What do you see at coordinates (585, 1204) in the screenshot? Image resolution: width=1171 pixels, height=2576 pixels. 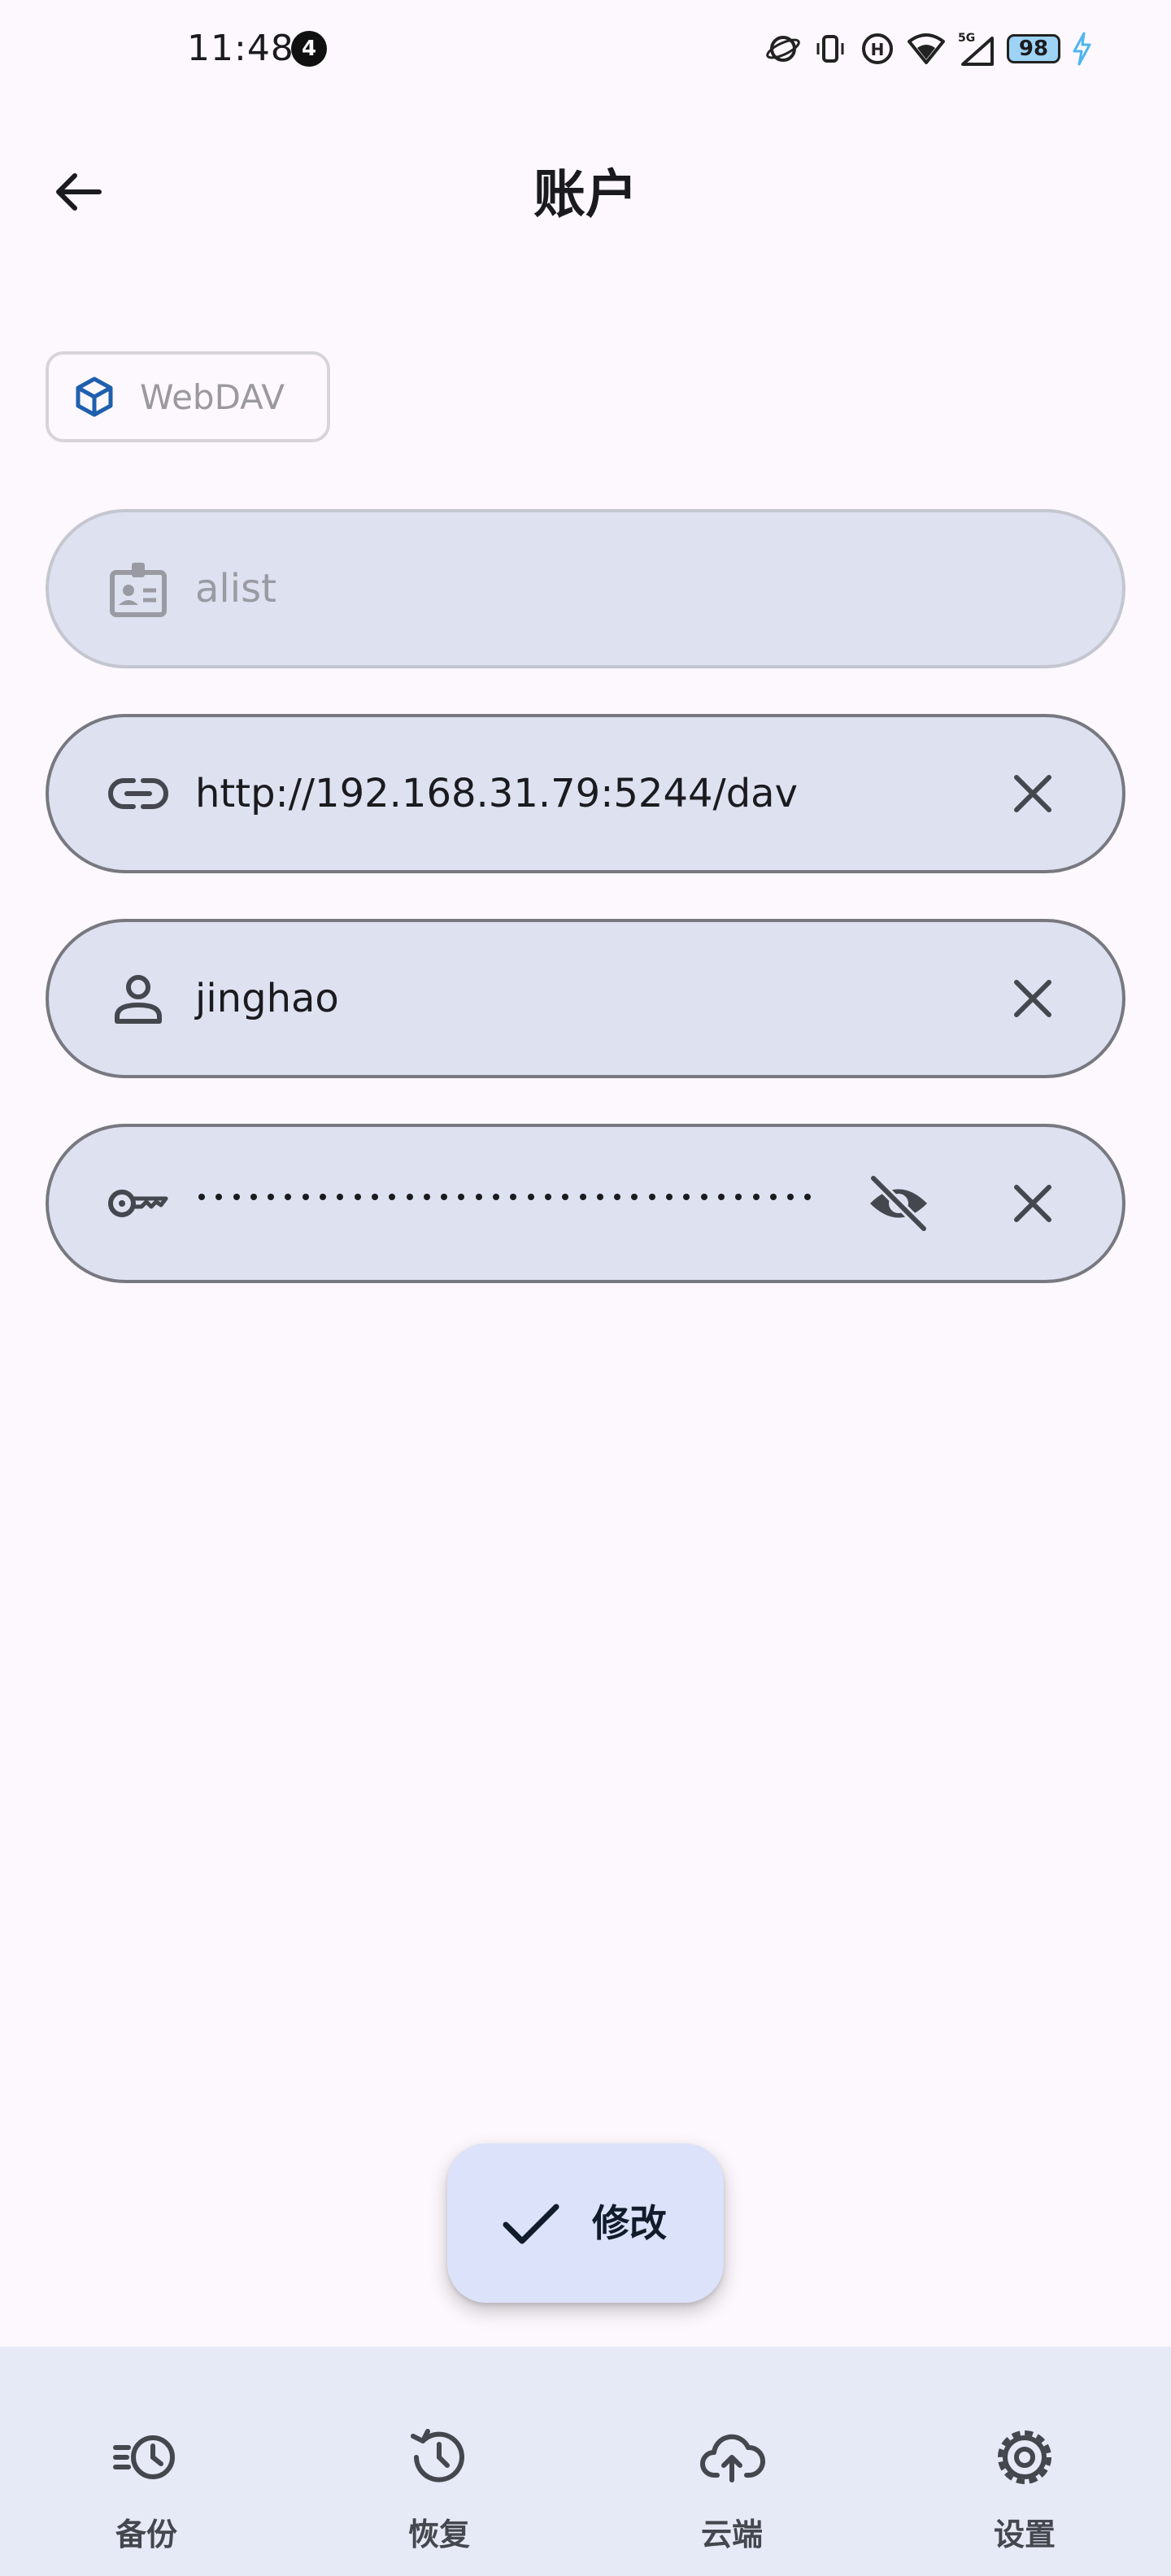 I see `password-field` at bounding box center [585, 1204].